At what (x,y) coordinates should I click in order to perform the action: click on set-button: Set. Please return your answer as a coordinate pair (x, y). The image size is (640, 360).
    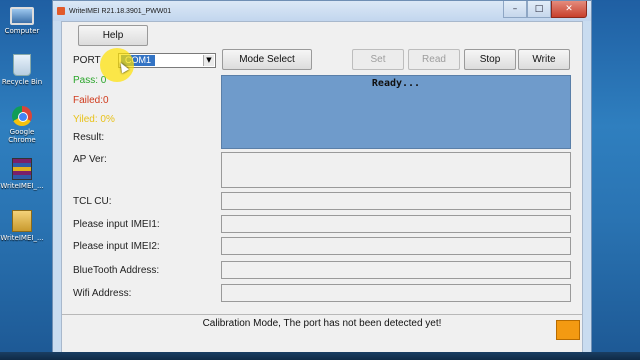
    Looking at the image, I should click on (378, 59).